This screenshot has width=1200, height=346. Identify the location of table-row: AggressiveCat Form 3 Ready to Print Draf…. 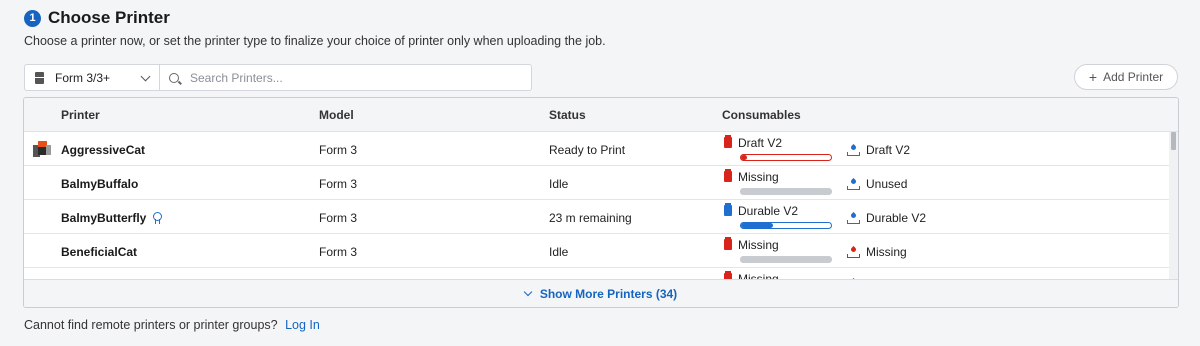
(601, 149).